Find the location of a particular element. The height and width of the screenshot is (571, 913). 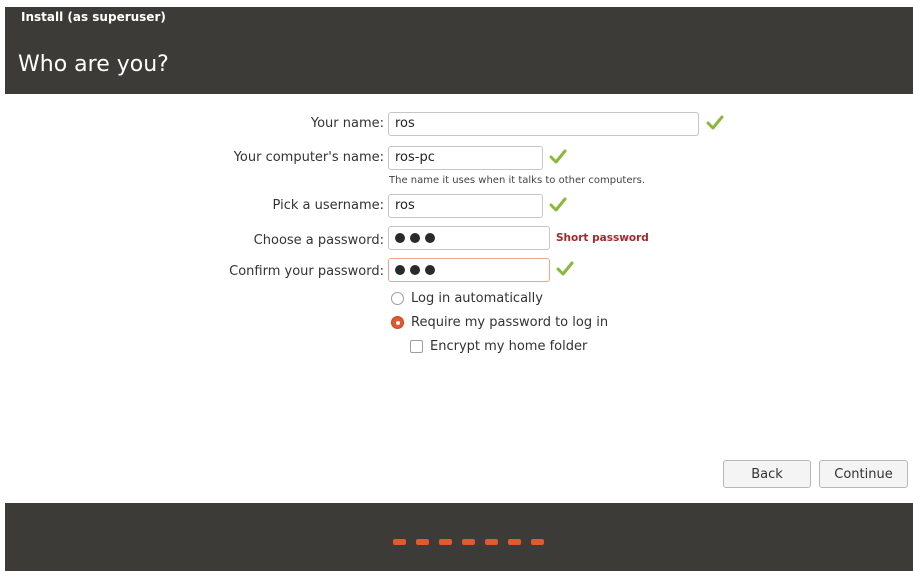

name-valid-check-icon is located at coordinates (715, 122).